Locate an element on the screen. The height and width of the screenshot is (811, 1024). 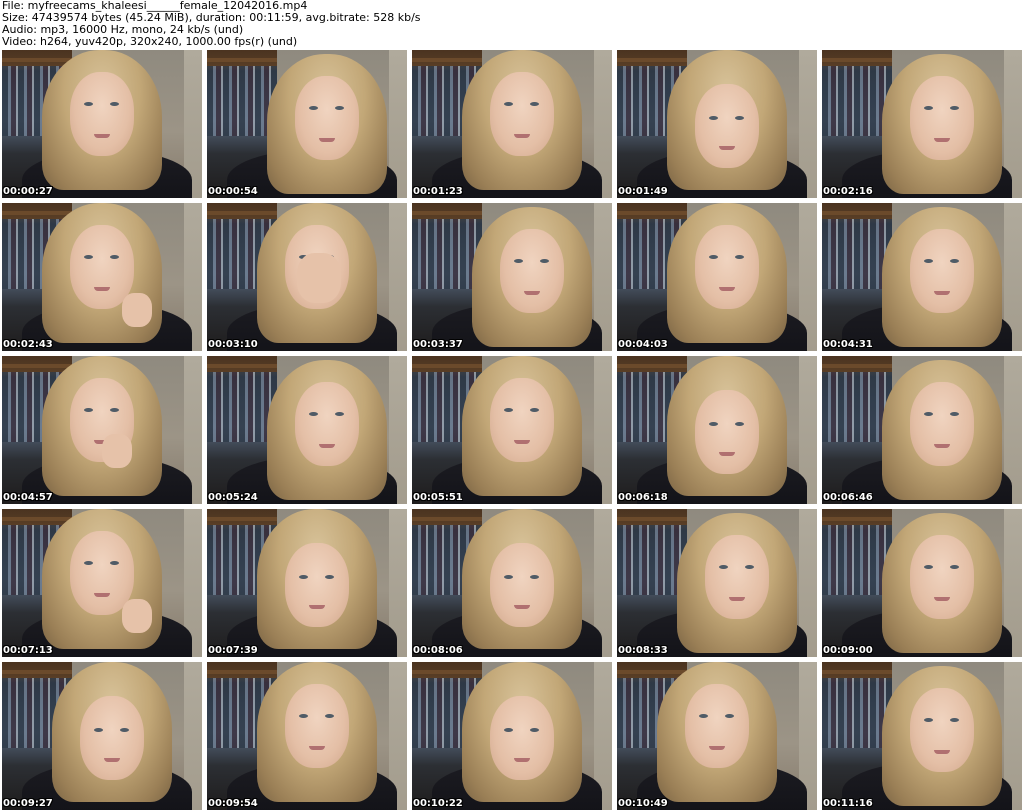
thumbnail-frame: 00:09:00 is located at coordinates (922, 583).